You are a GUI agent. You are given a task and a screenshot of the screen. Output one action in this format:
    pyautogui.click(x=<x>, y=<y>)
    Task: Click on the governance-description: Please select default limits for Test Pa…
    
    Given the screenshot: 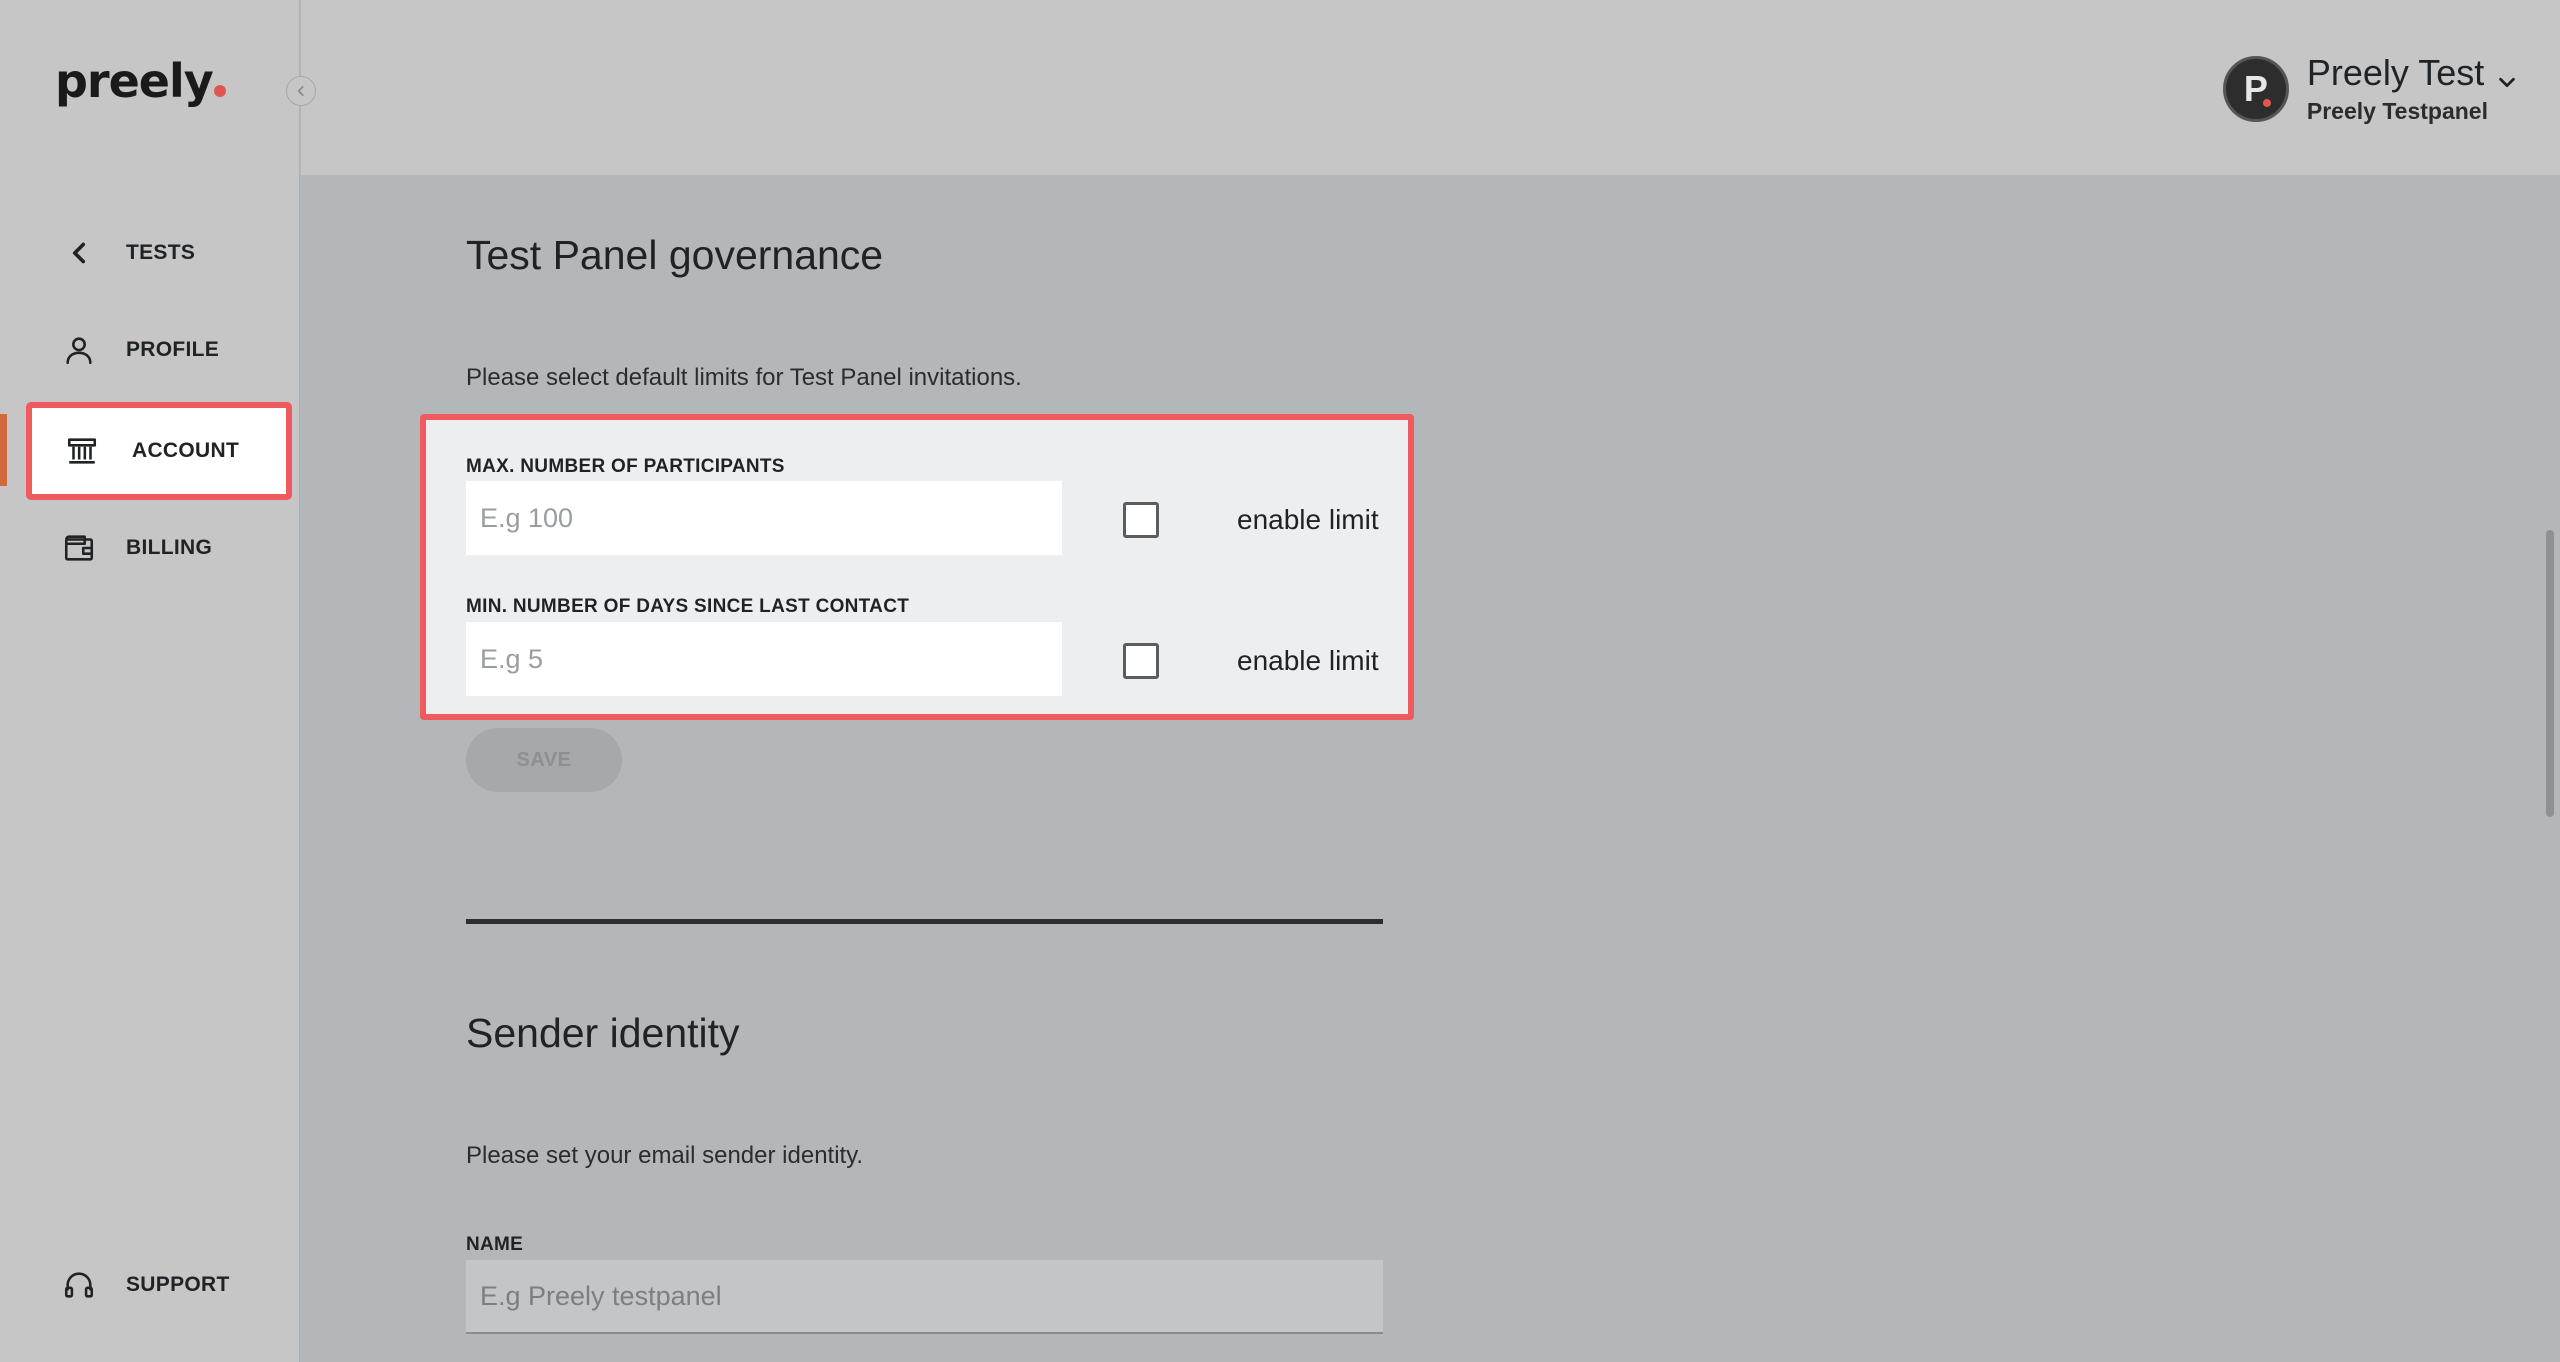 What is the action you would take?
    pyautogui.click(x=744, y=377)
    